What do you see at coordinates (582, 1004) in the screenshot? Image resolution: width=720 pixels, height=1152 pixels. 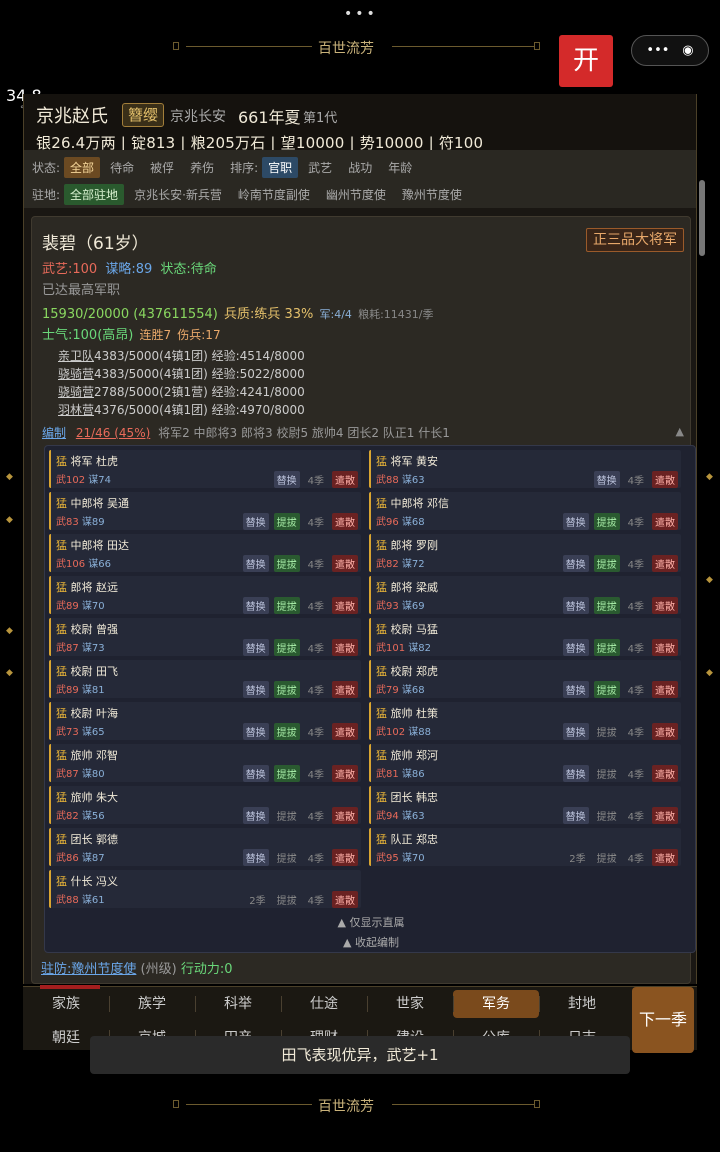 I see `nav-item: 封地` at bounding box center [582, 1004].